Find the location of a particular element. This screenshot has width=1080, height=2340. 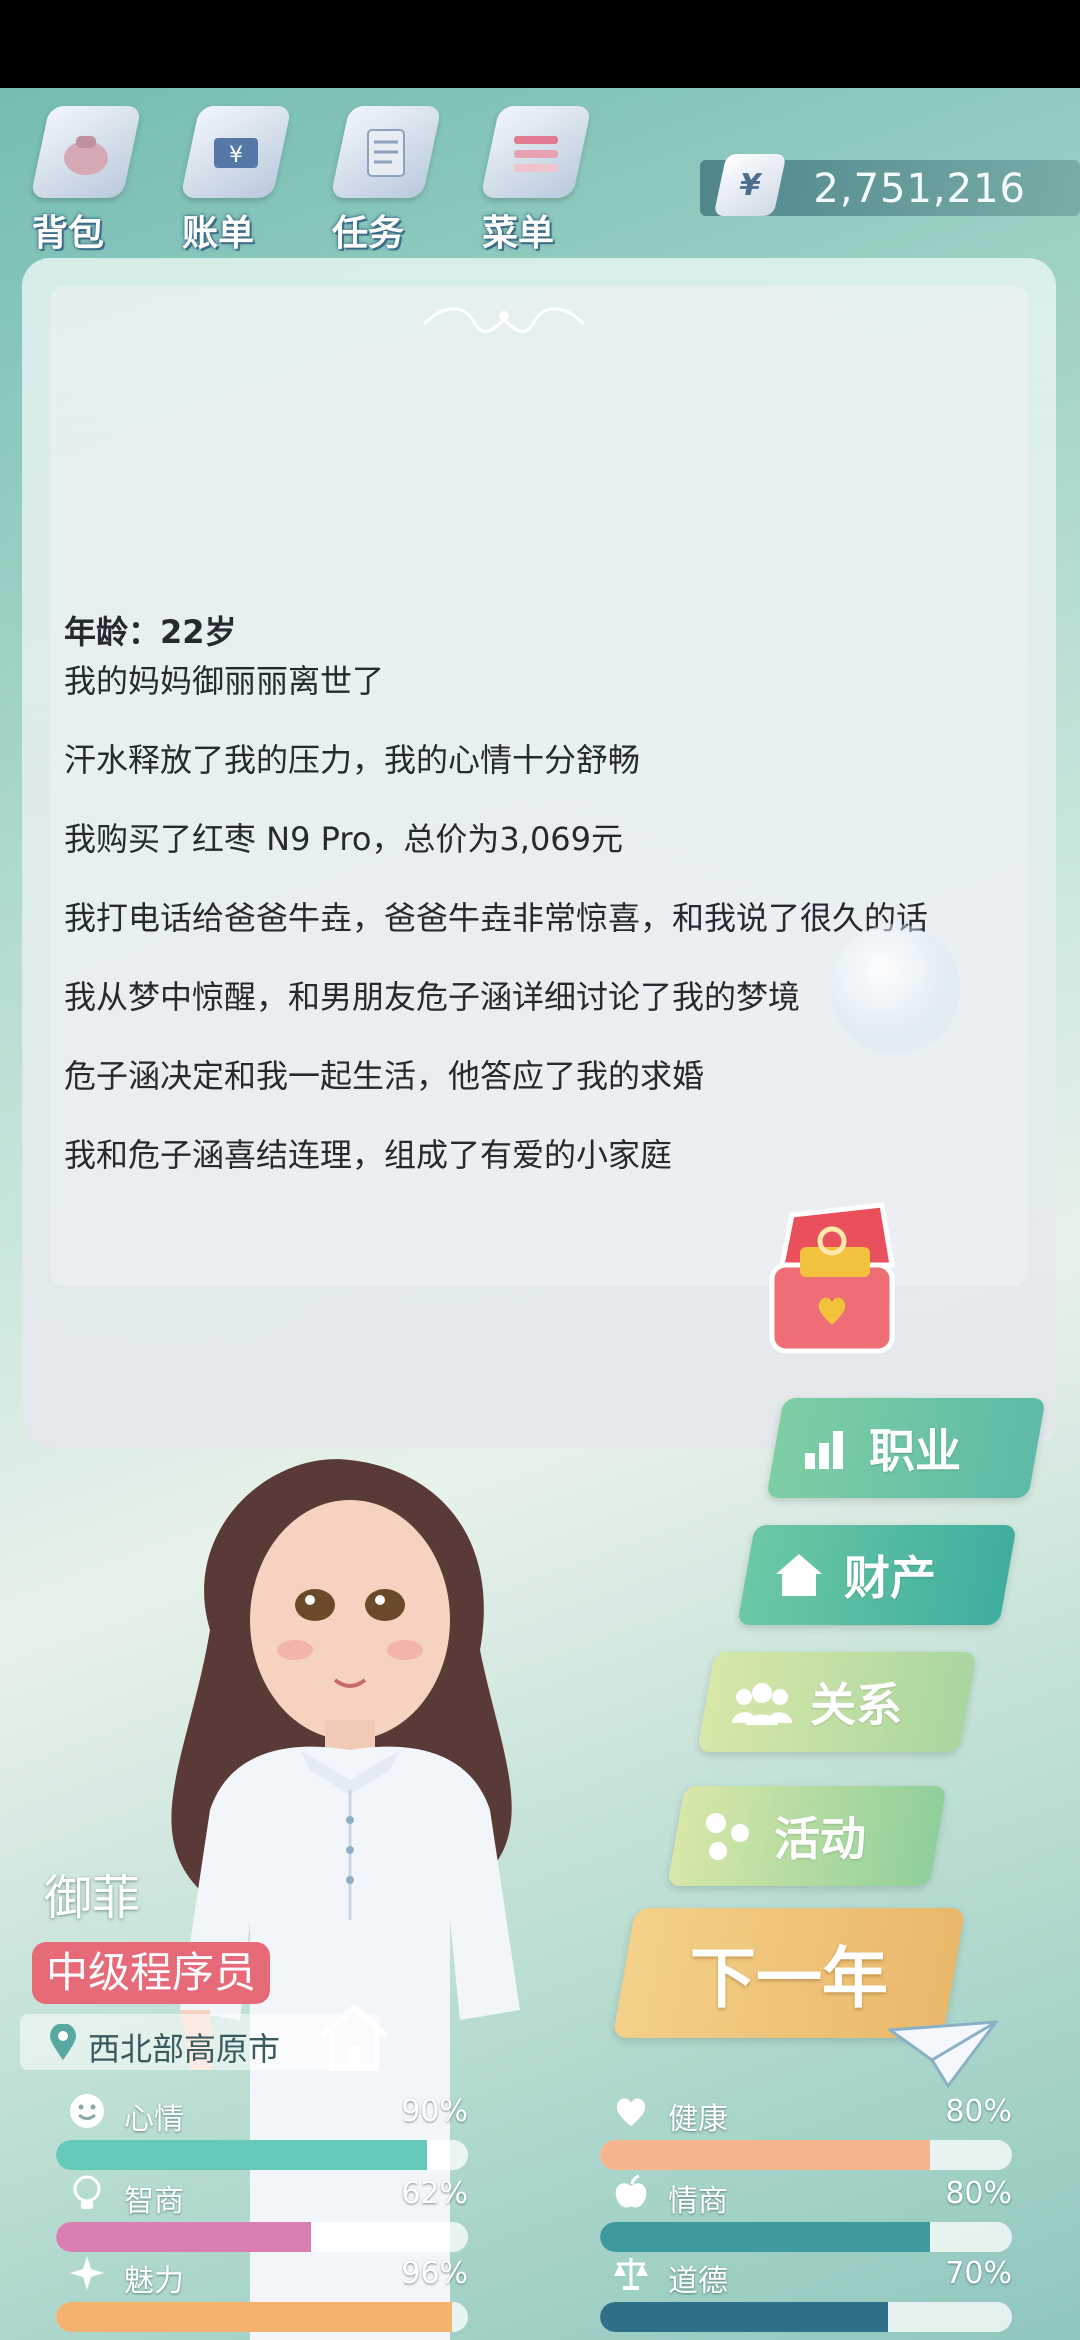

yen-icon: ¥ is located at coordinates (750, 185).